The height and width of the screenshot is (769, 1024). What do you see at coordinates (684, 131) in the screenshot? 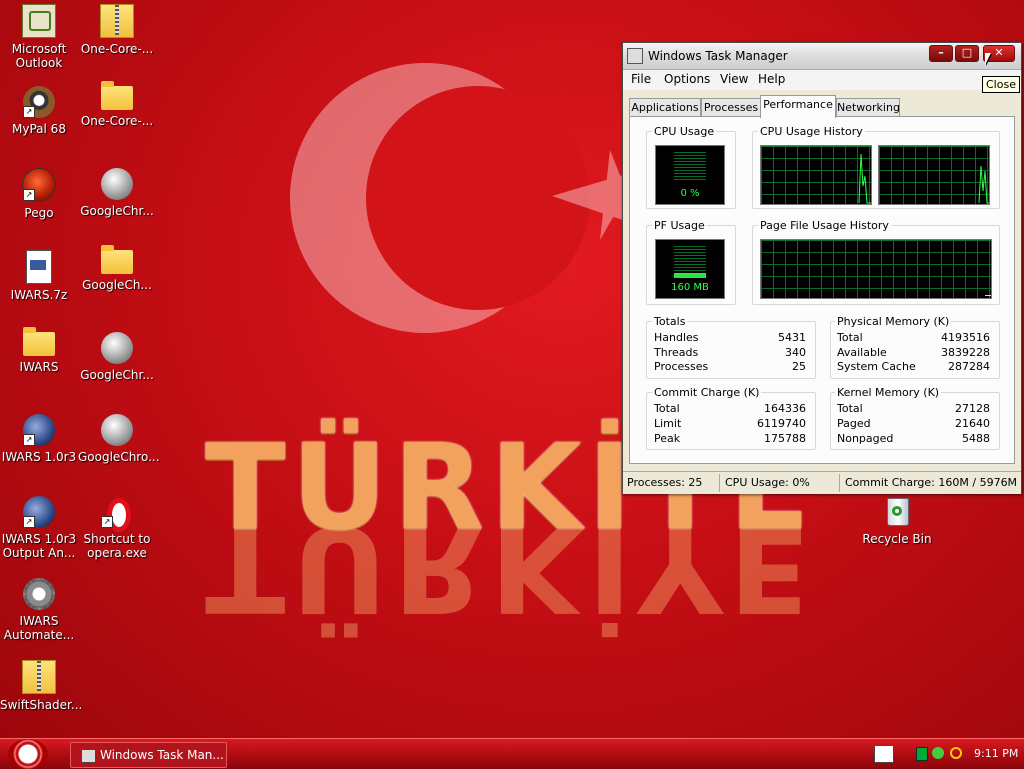
I see `cpu-usage-label: CPU Usage` at bounding box center [684, 131].